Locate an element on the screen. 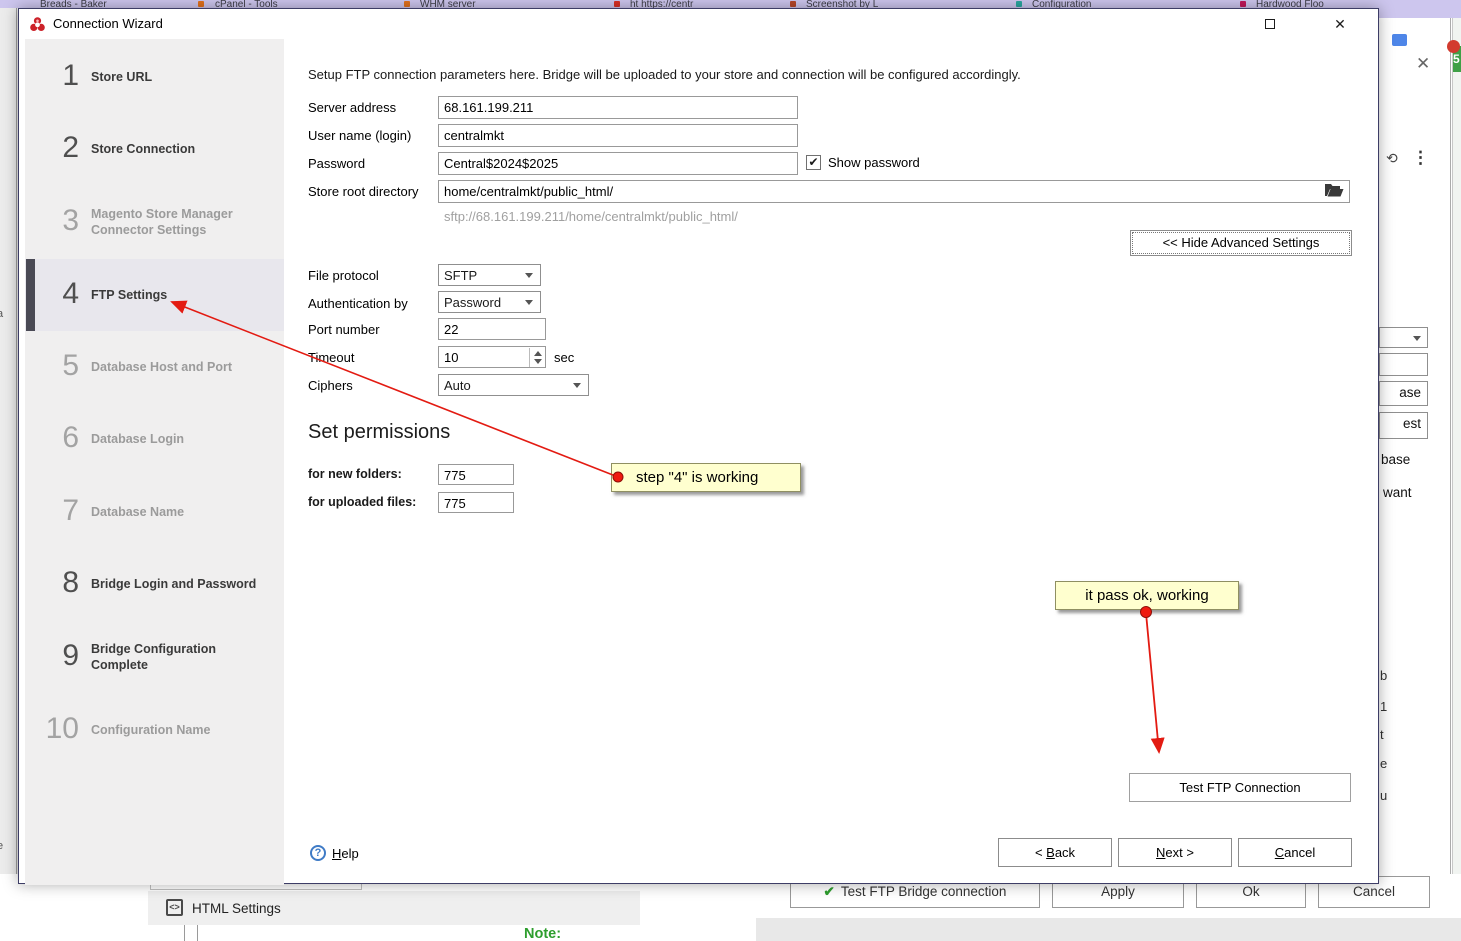  next-button: Next > is located at coordinates (1175, 852).